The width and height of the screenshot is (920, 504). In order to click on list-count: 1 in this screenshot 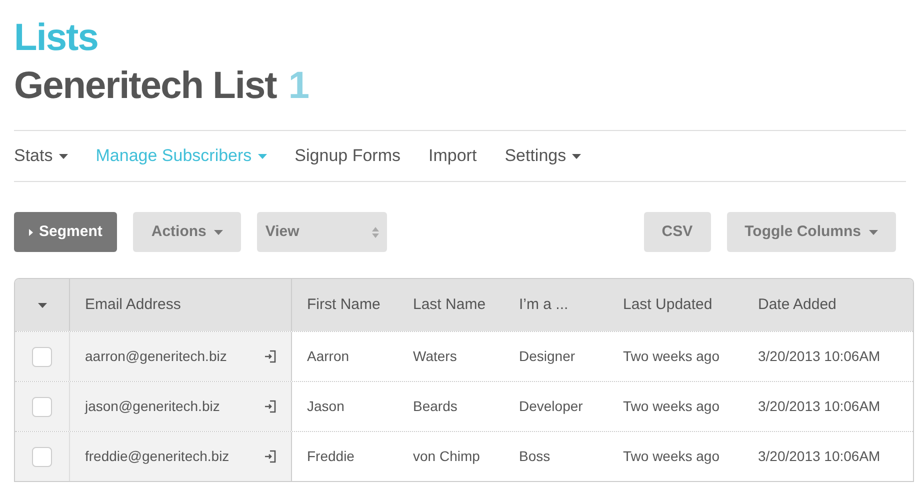, I will do `click(299, 86)`.